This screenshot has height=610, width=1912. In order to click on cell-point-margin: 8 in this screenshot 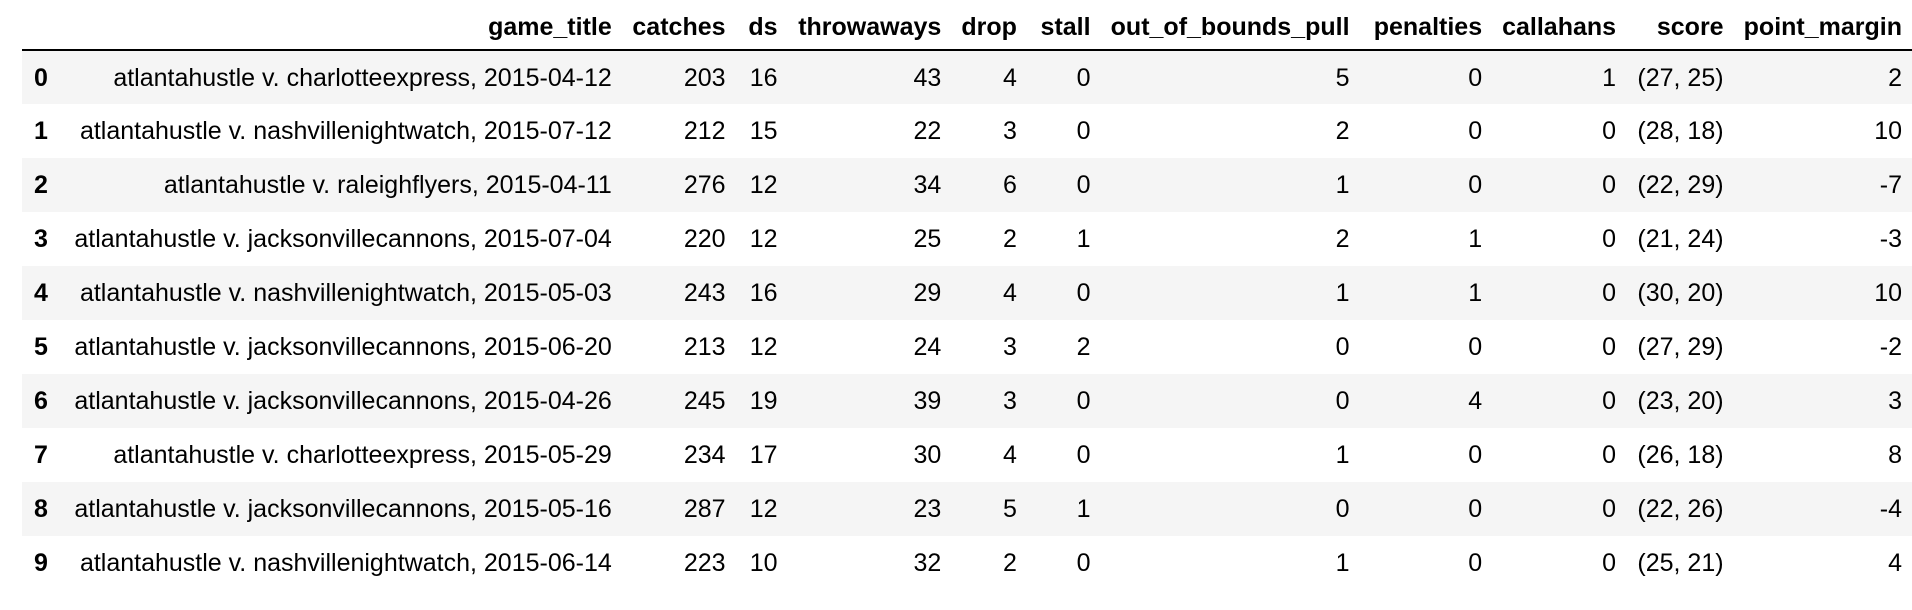, I will do `click(1895, 455)`.